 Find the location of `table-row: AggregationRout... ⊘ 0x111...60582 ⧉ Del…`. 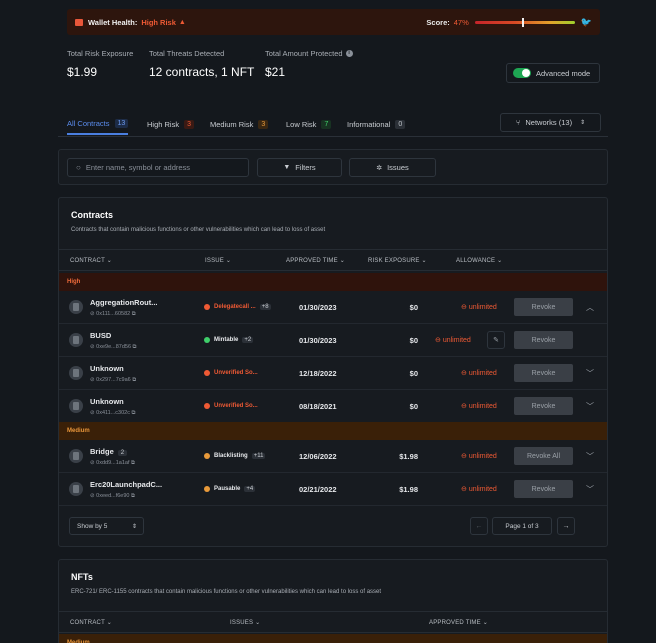

table-row: AggregationRout... ⊘ 0x111...60582 ⧉ Del… is located at coordinates (333, 307).